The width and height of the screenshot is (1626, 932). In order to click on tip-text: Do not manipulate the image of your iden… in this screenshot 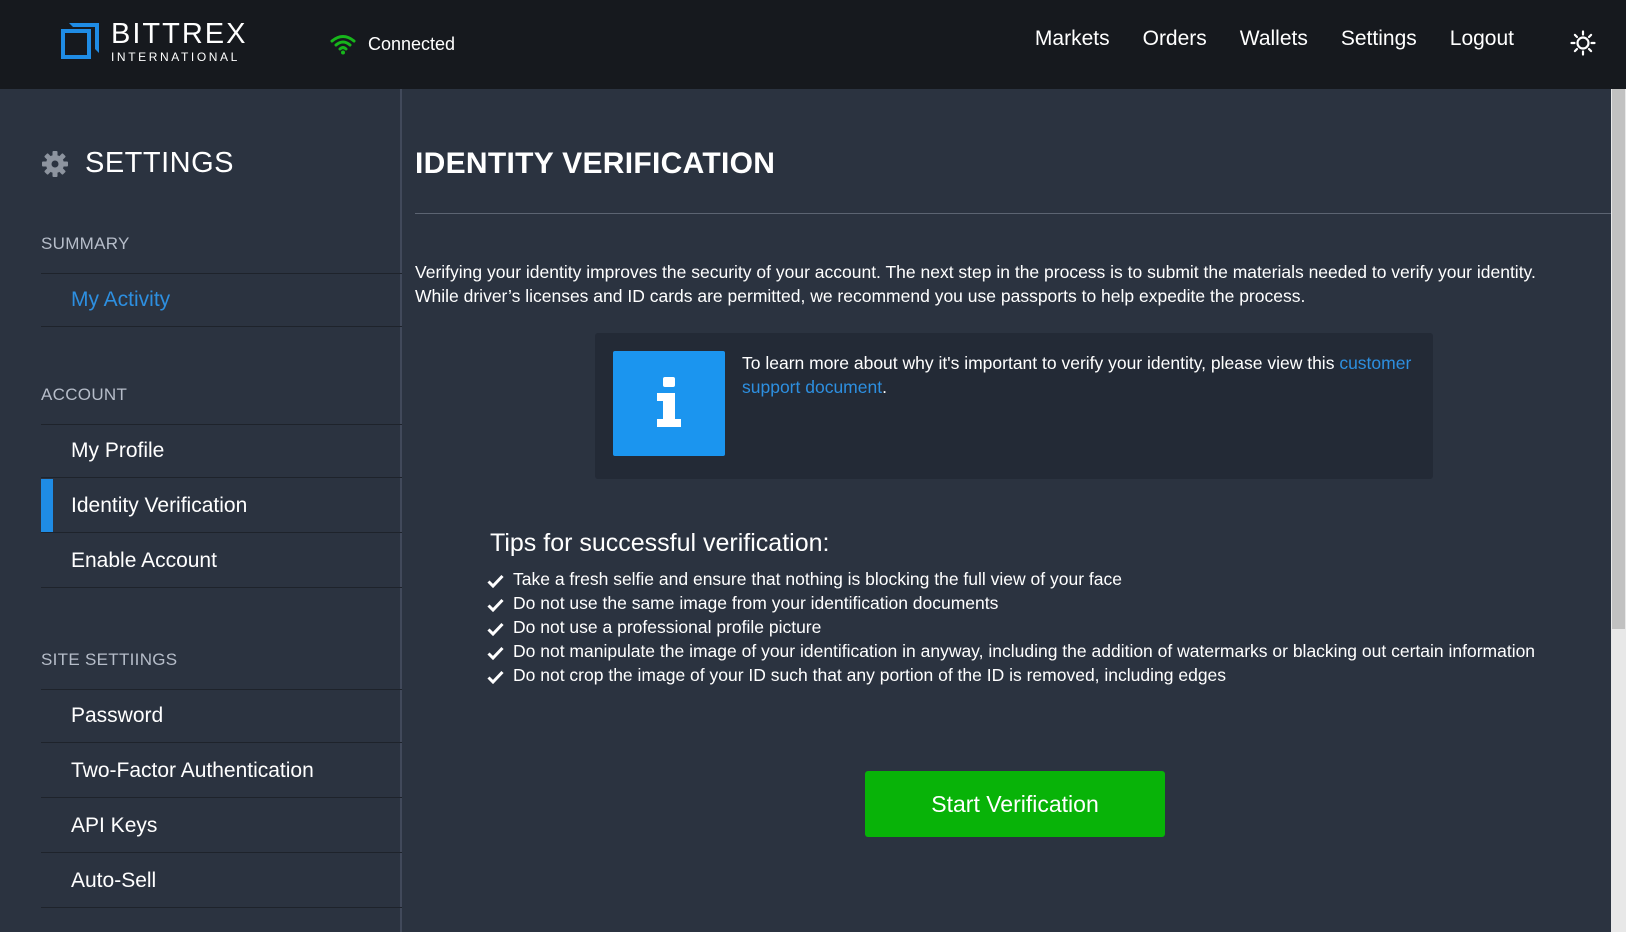, I will do `click(1024, 651)`.